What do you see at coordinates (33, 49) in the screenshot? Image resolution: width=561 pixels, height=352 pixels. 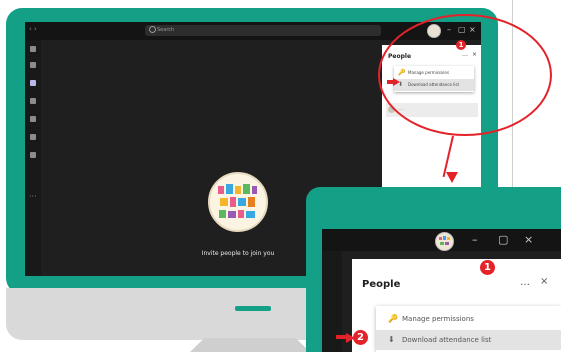 I see `activity-icon` at bounding box center [33, 49].